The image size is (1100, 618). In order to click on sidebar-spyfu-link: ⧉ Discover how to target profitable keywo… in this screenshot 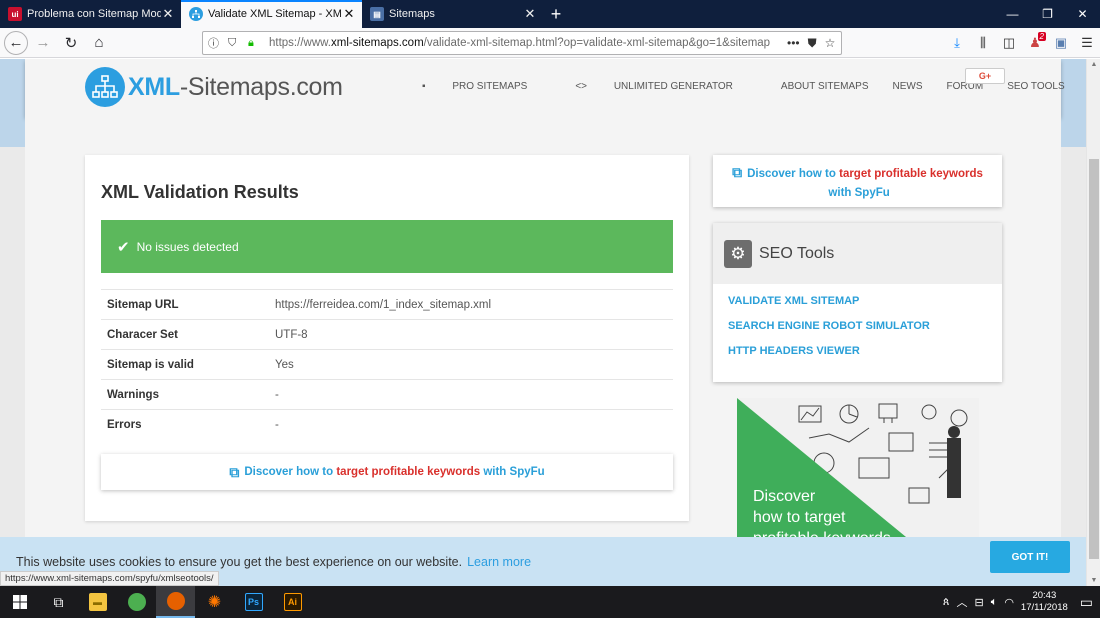, I will do `click(857, 181)`.